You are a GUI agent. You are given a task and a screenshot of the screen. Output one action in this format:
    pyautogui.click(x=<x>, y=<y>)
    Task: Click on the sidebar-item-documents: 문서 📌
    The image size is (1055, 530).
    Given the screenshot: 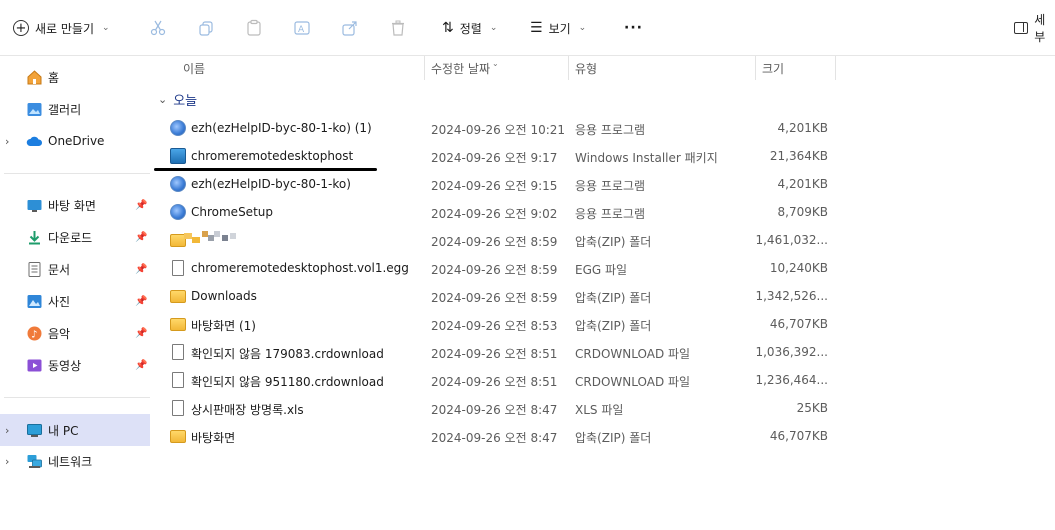 What is the action you would take?
    pyautogui.click(x=75, y=269)
    